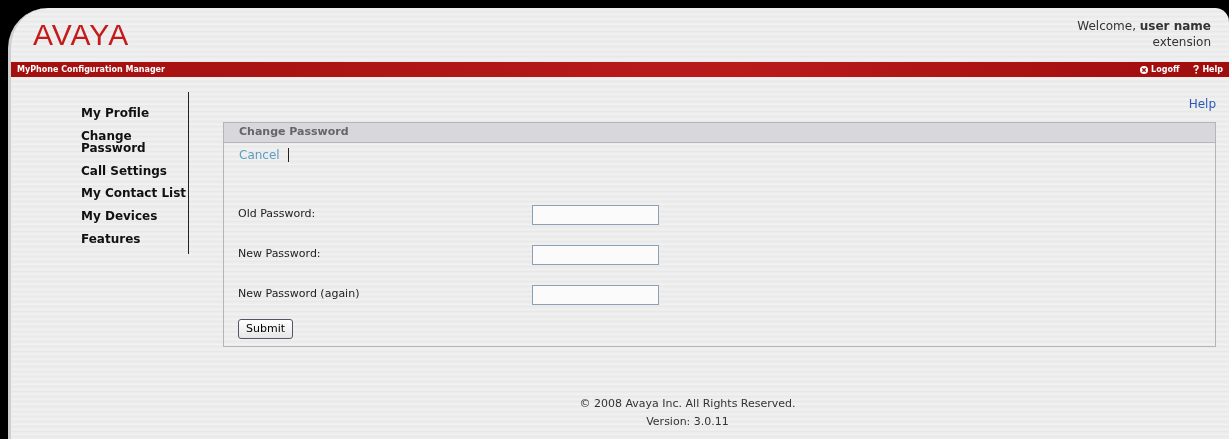 The image size is (1229, 439). What do you see at coordinates (1196, 69) in the screenshot?
I see `question-icon` at bounding box center [1196, 69].